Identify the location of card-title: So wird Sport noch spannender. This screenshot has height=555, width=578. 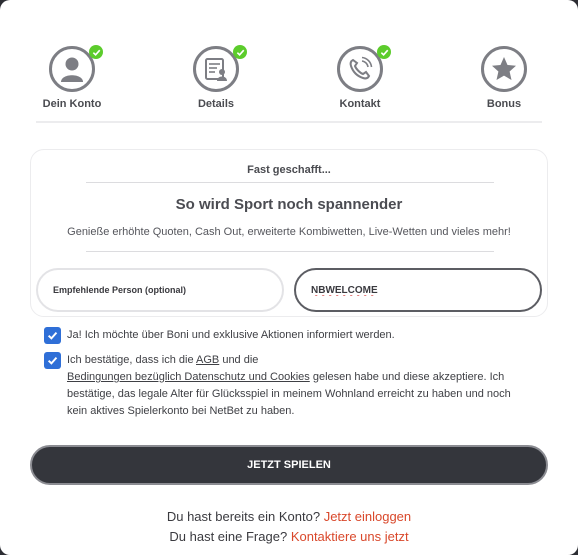
(289, 204).